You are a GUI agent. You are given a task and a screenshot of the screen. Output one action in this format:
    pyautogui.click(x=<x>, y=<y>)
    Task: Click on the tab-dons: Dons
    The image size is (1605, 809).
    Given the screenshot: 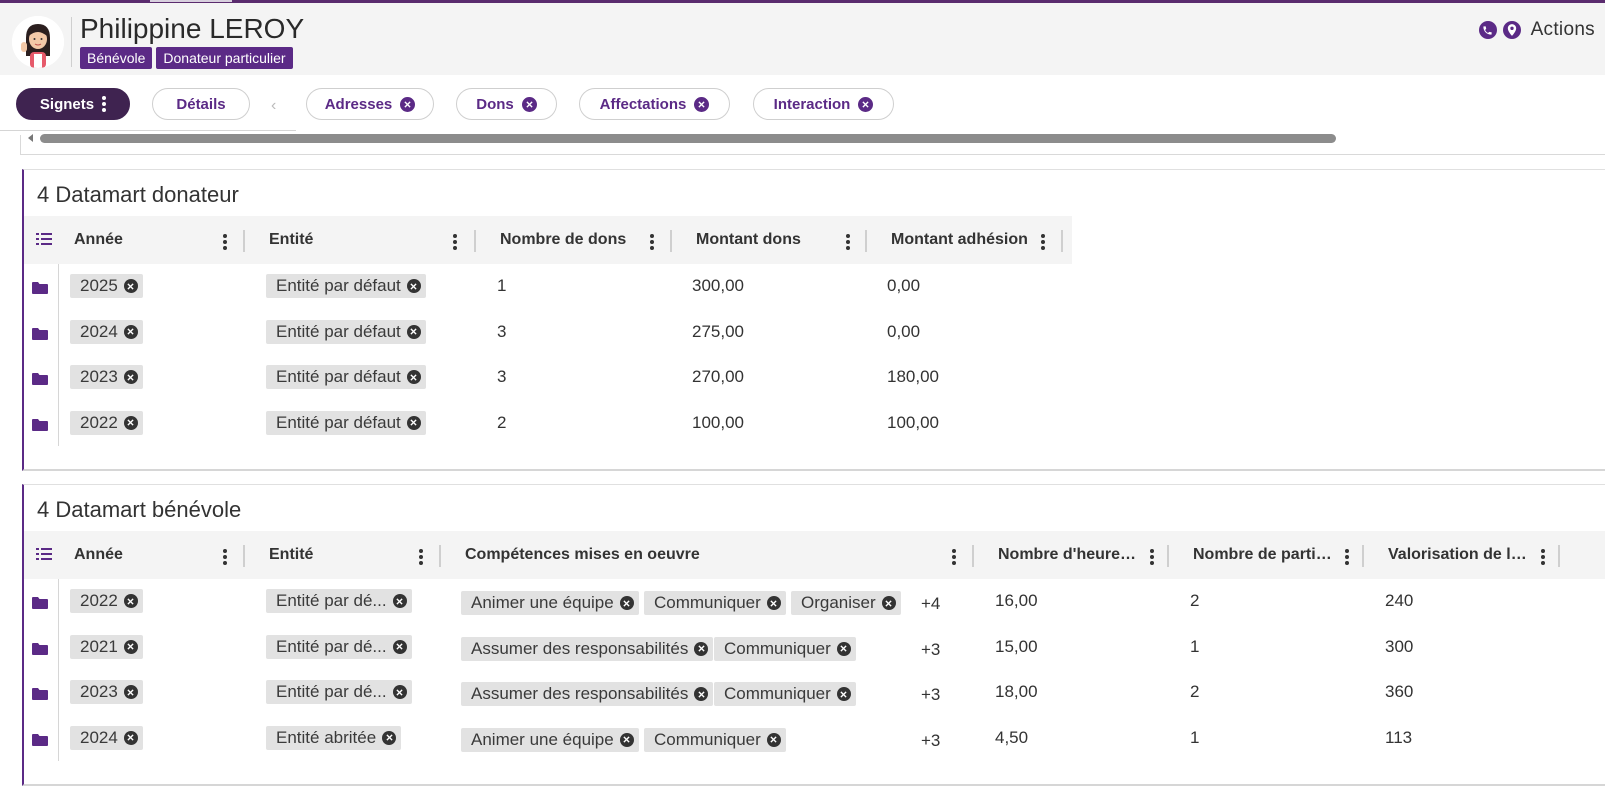 What is the action you would take?
    pyautogui.click(x=506, y=104)
    